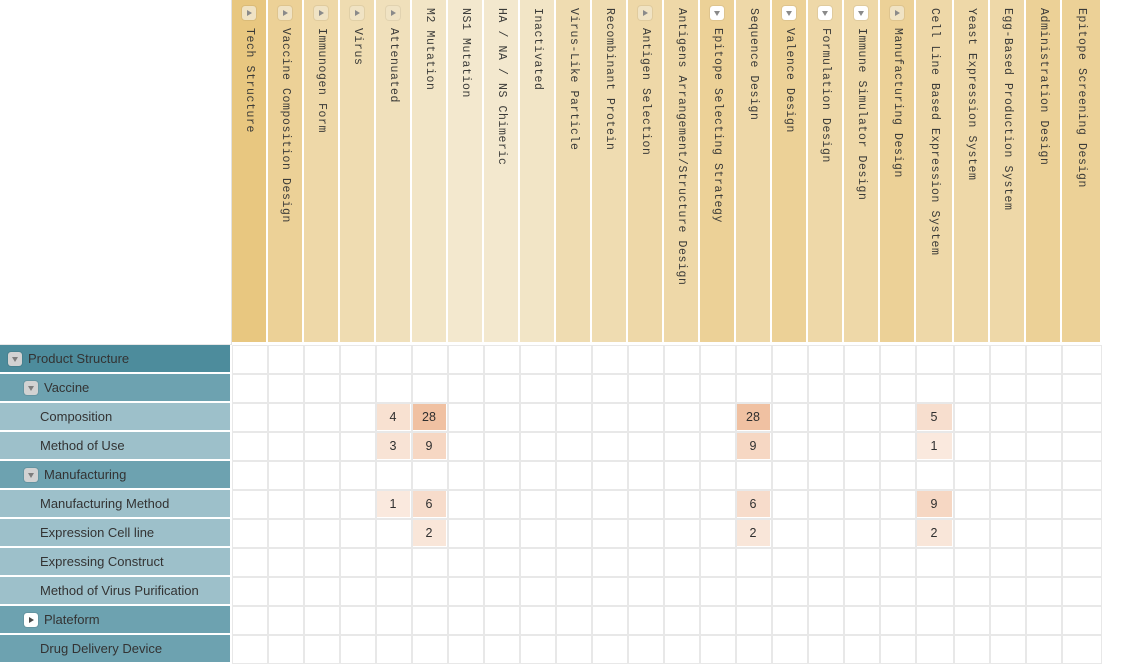 This screenshot has height=667, width=1126. Describe the element at coordinates (430, 533) in the screenshot. I see `matrix-cell: 2` at that location.